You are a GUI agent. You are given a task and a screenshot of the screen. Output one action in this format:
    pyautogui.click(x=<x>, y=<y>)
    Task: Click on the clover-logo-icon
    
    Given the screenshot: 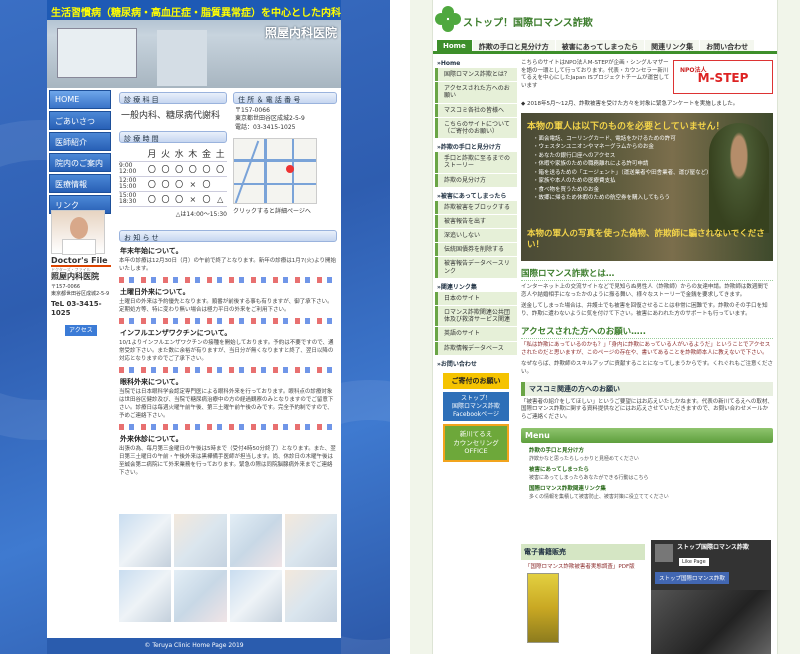 What is the action you would take?
    pyautogui.click(x=448, y=19)
    